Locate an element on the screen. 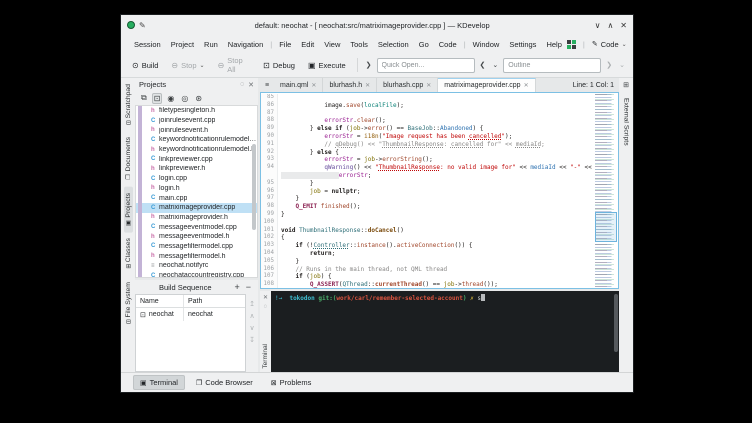 The width and height of the screenshot is (752, 423). stop-all-button: ⊖ Stop All is located at coordinates (234, 65).